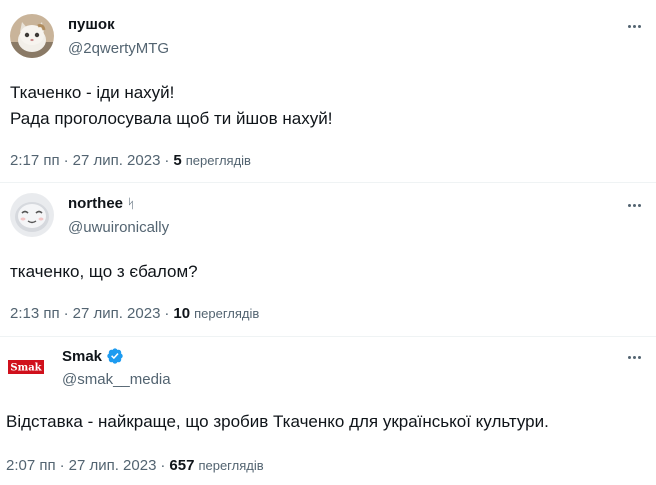 This screenshot has height=485, width=656. I want to click on cartoon-face-avatar-icon, so click(32, 215).